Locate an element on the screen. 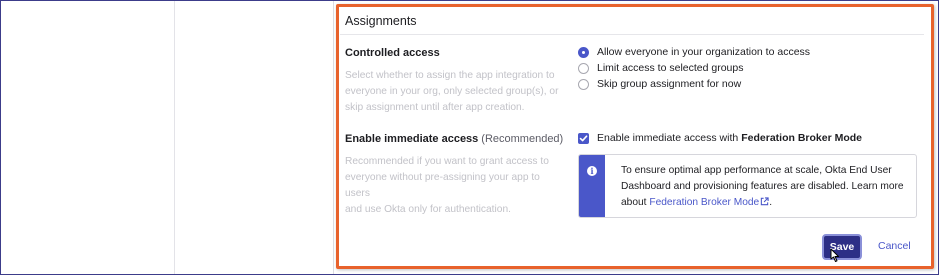 The image size is (939, 275). controlled-access-label: Controlled access is located at coordinates (392, 53).